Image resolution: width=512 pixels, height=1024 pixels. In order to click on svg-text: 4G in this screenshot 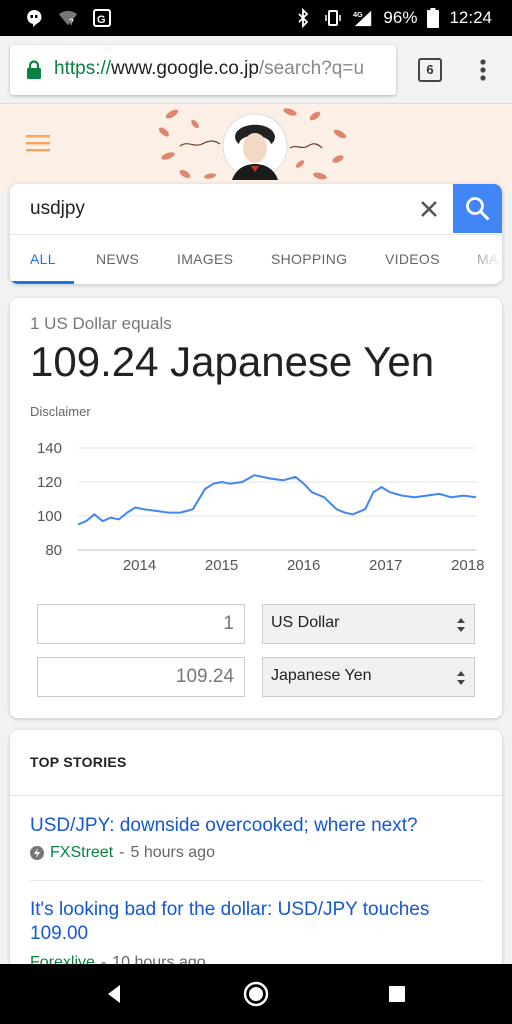, I will do `click(358, 14)`.